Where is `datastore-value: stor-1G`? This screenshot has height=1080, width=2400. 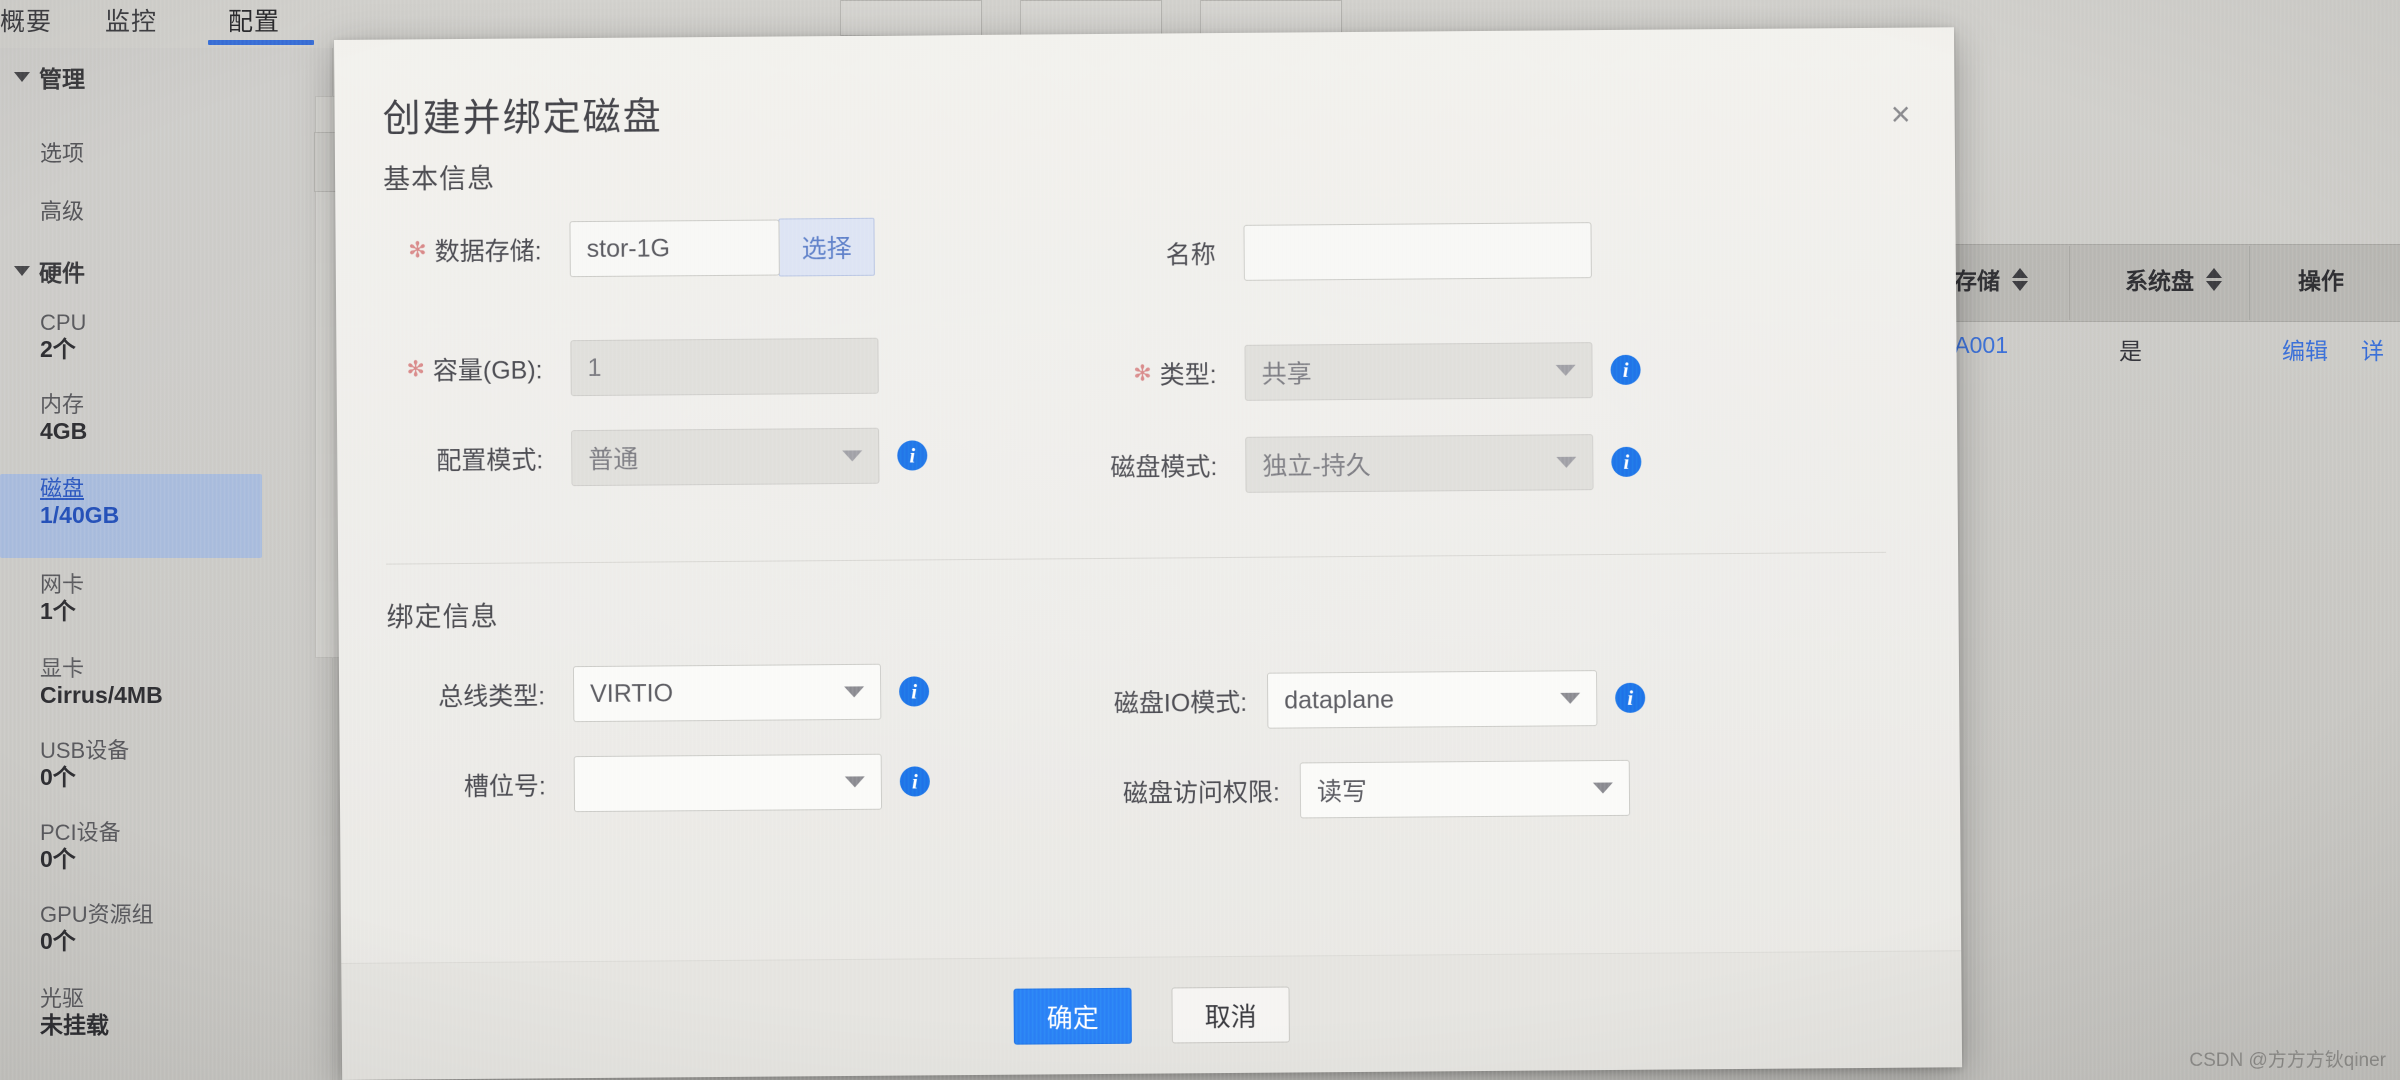 datastore-value: stor-1G is located at coordinates (628, 248).